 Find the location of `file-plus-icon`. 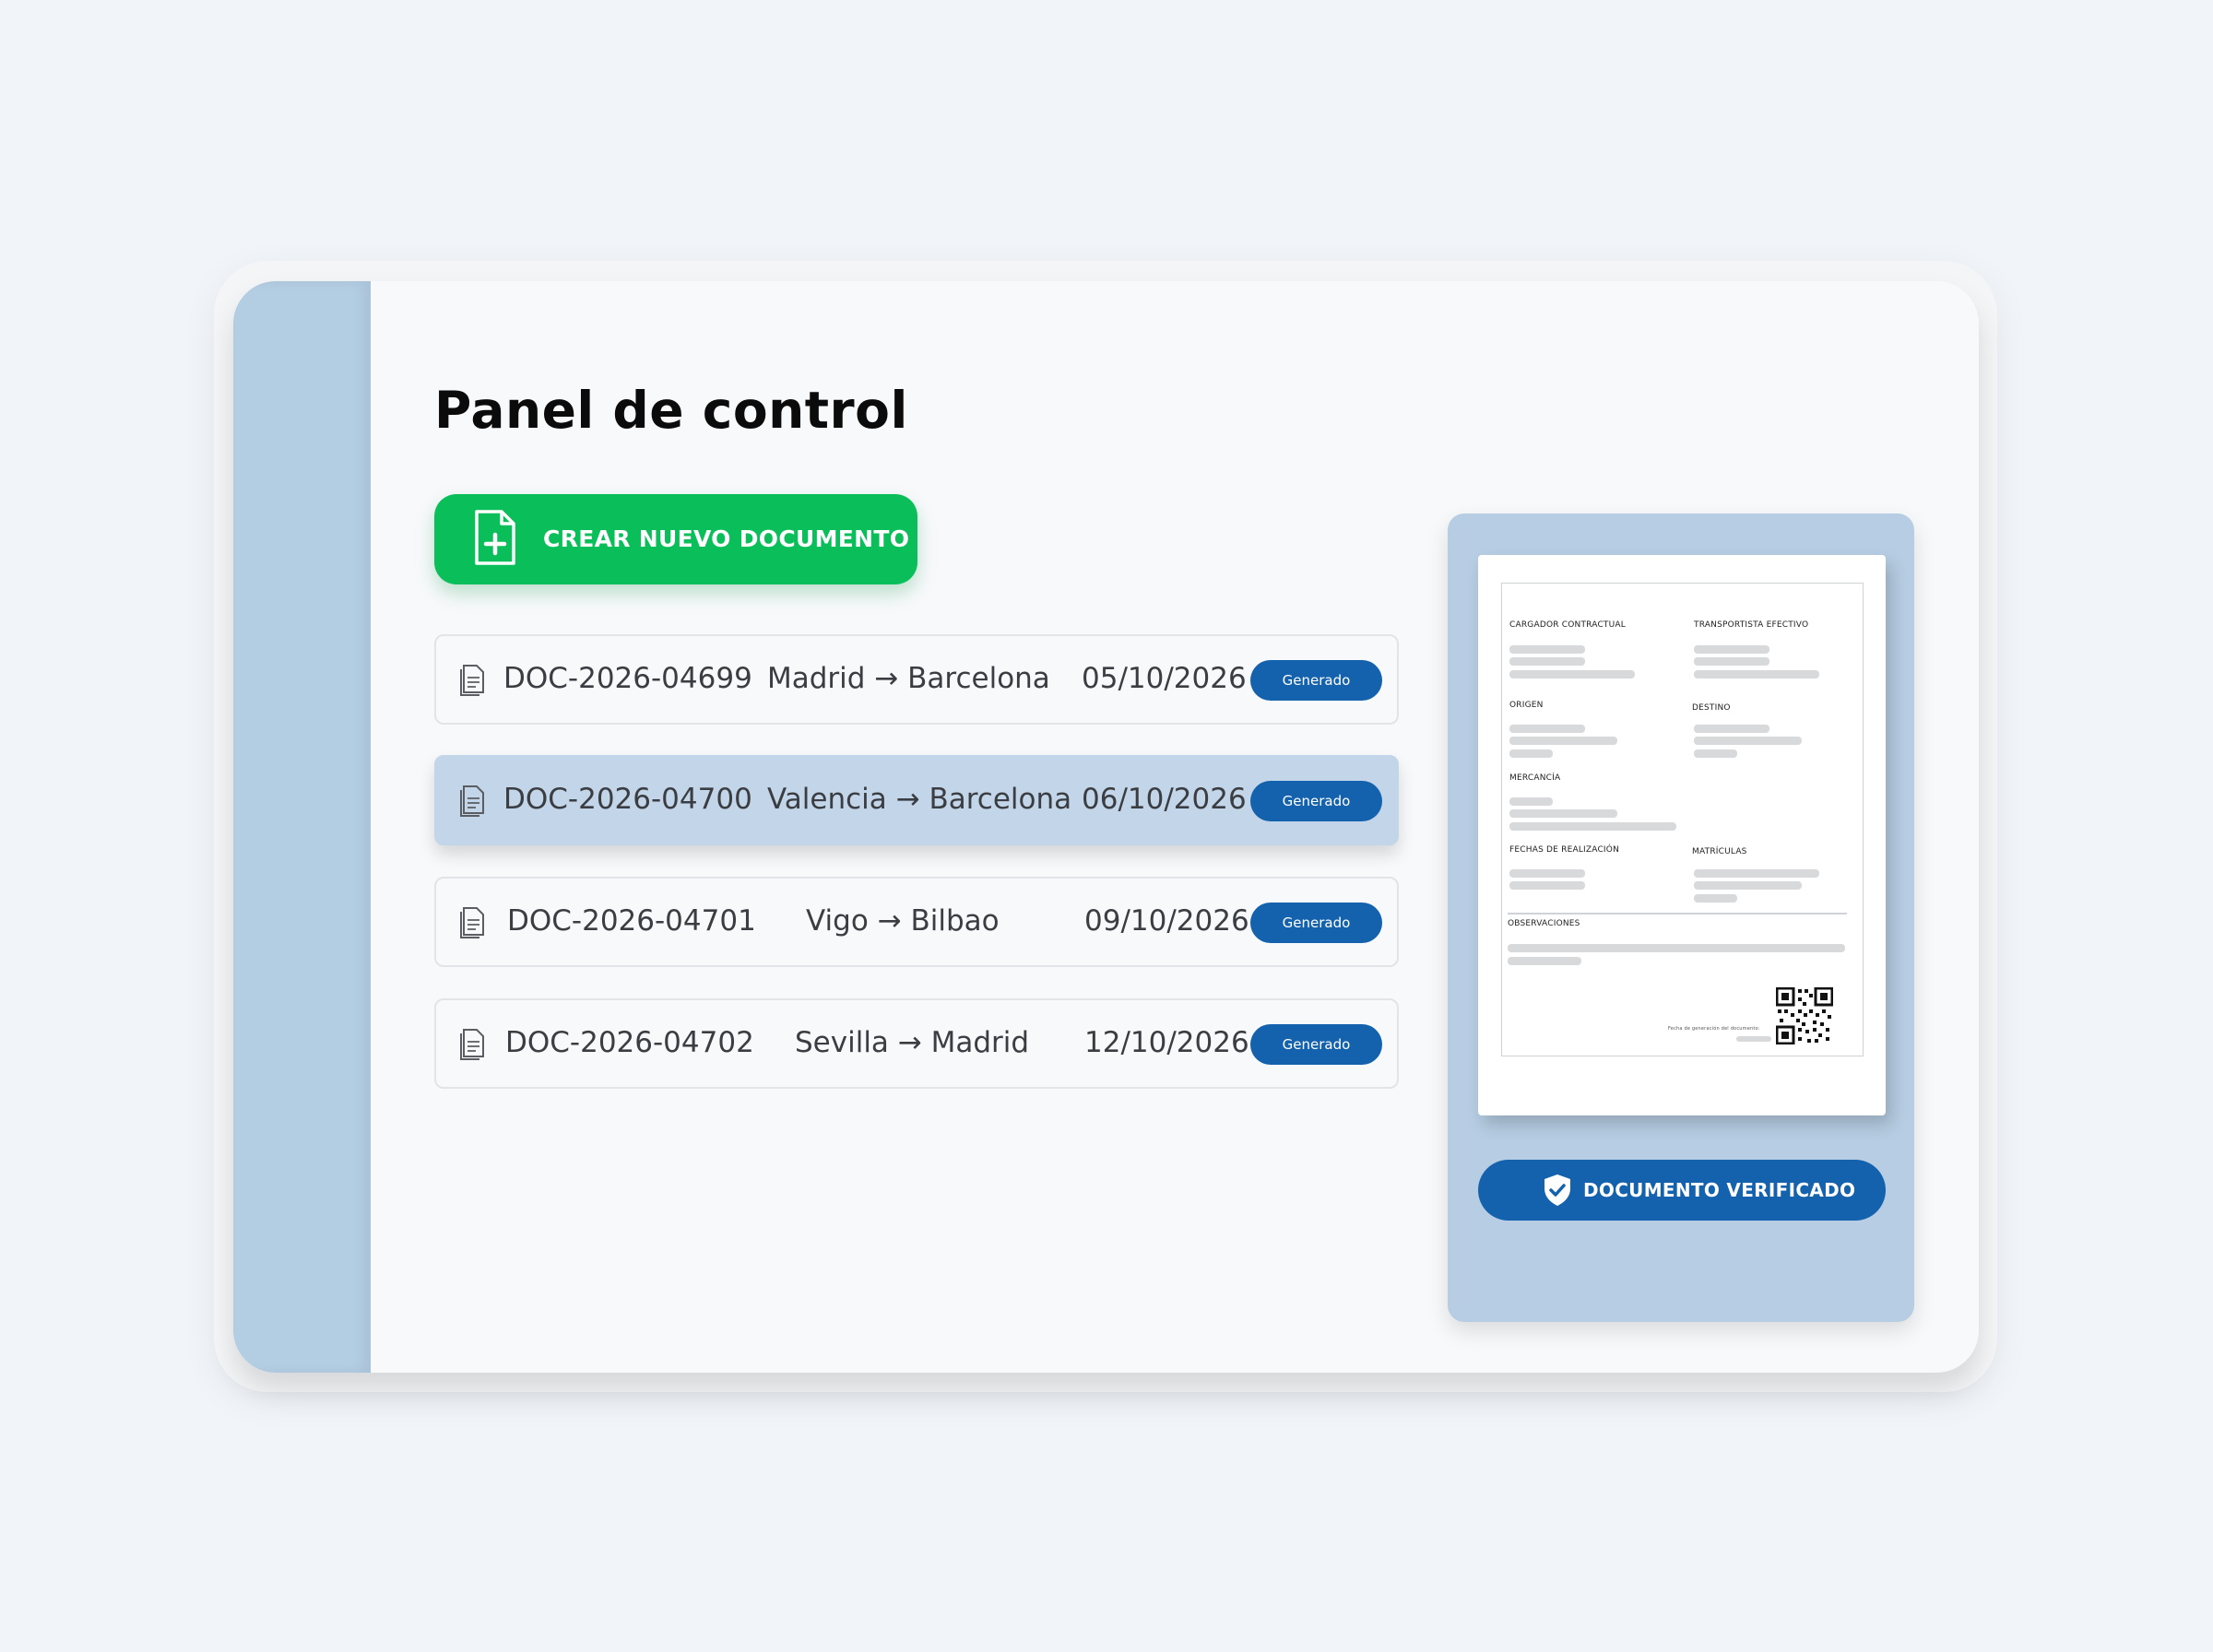

file-plus-icon is located at coordinates (495, 537).